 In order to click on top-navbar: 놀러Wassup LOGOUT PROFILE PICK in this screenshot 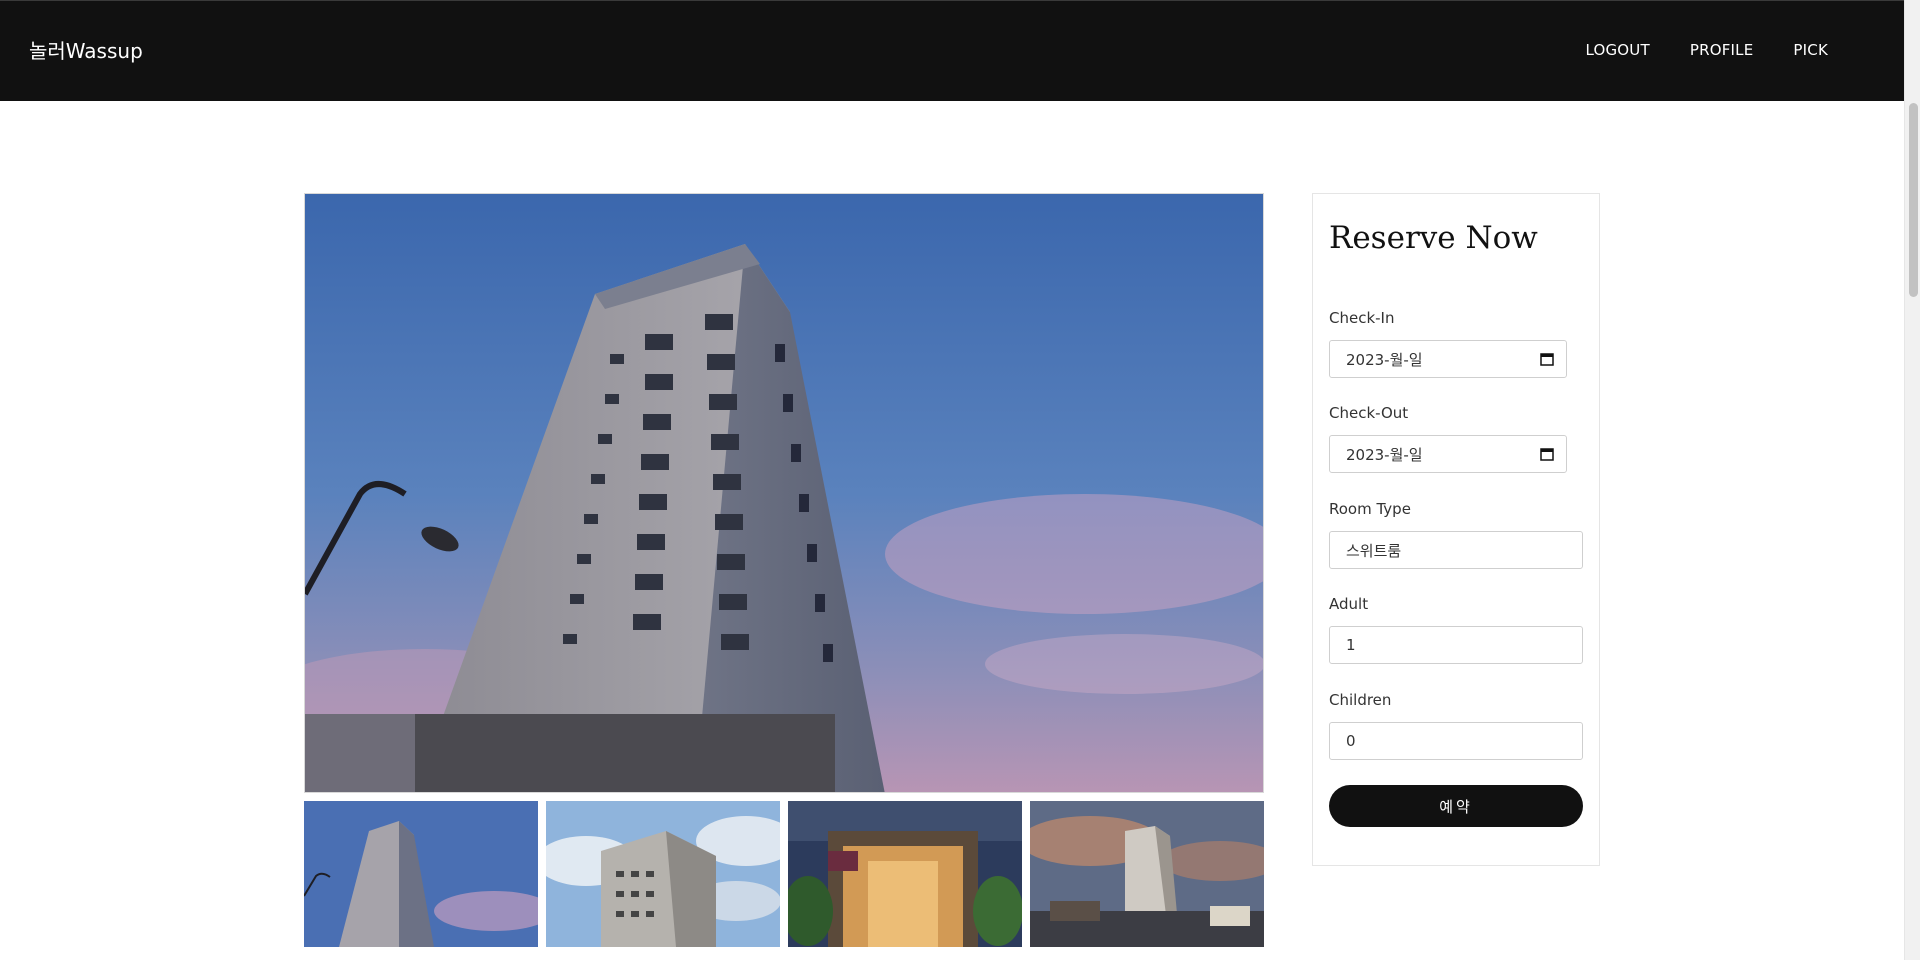, I will do `click(952, 50)`.